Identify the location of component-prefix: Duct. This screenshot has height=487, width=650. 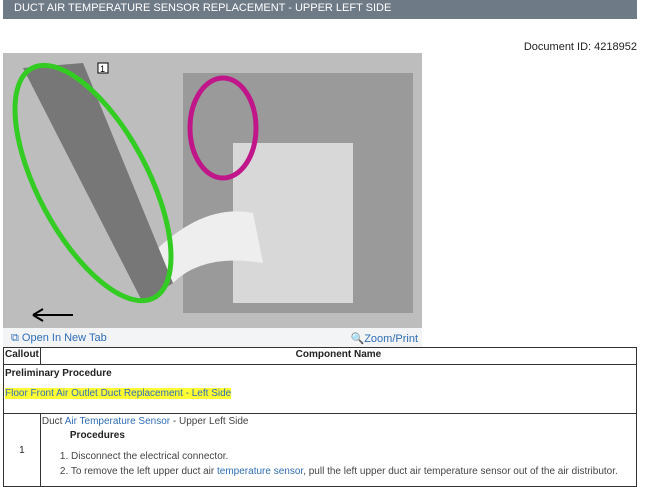
(53, 421).